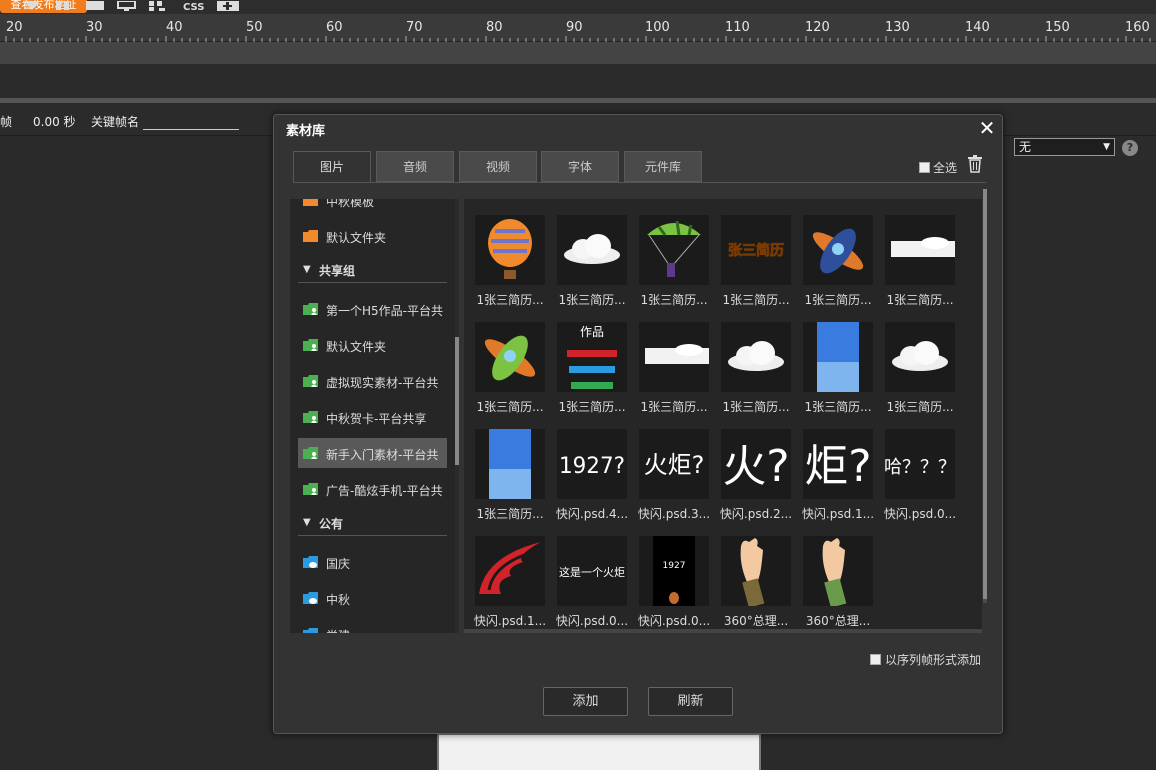  I want to click on group-header-public: ▼ 公有, so click(372, 523).